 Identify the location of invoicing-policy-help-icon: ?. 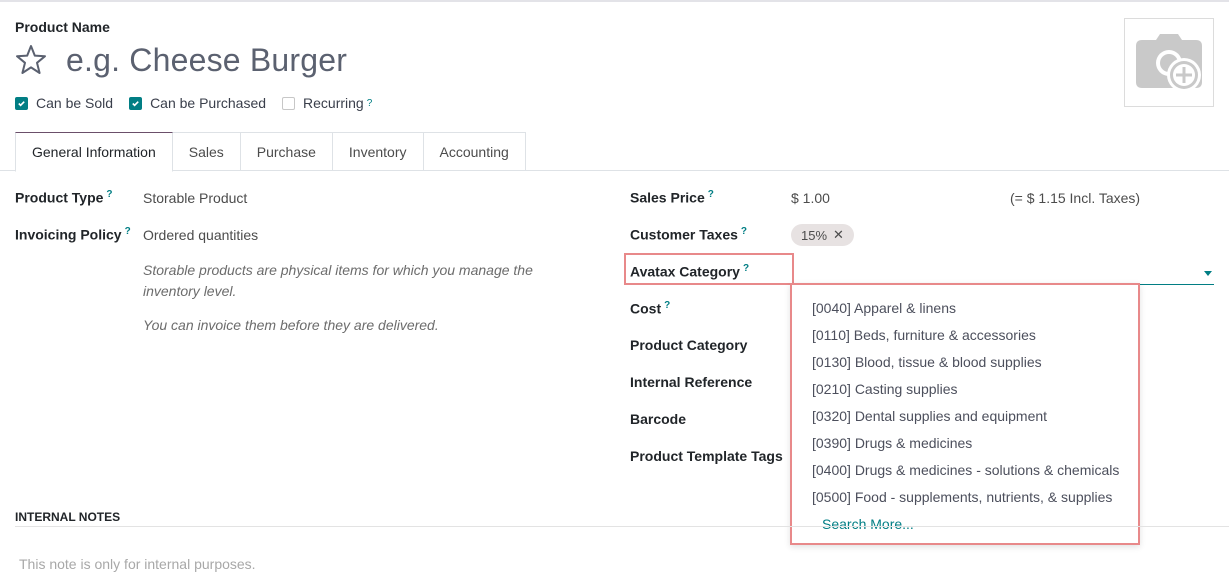
(128, 231).